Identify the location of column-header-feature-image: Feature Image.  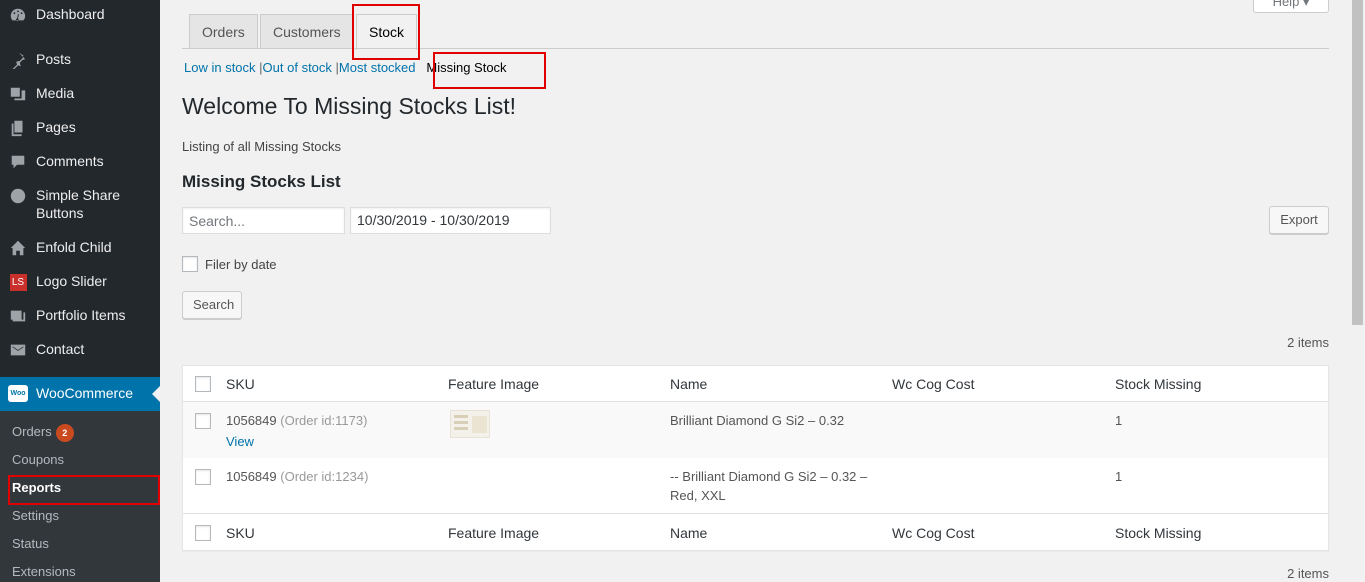
(494, 384).